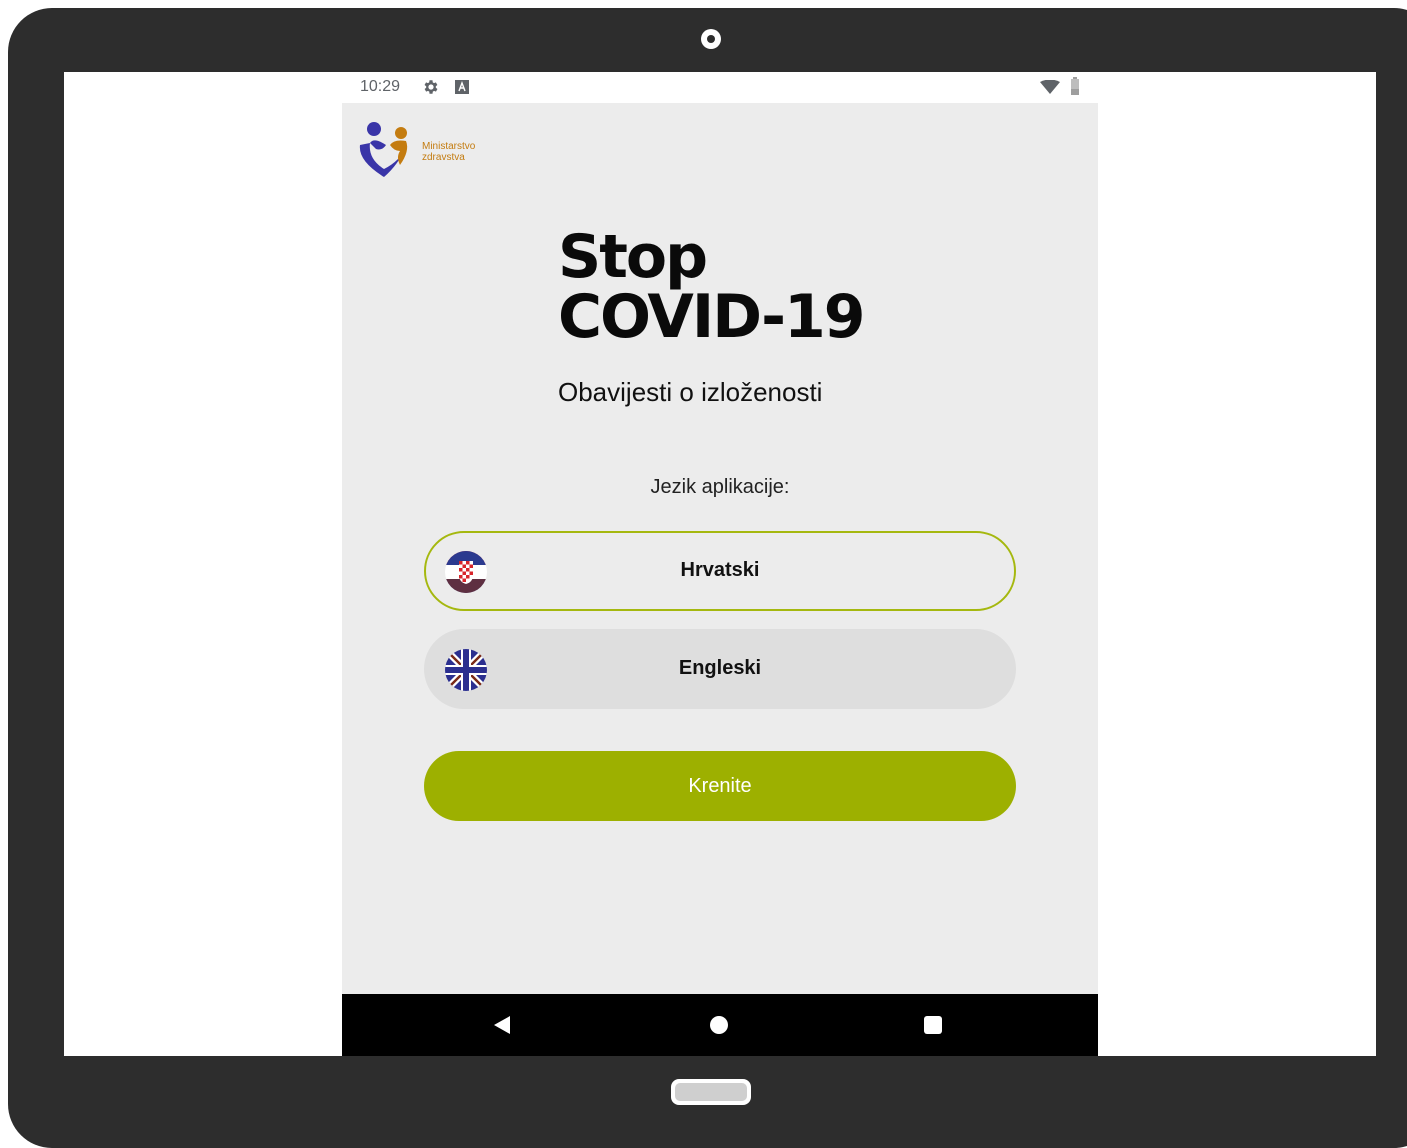  I want to click on app-title-line2: COVID-19, so click(712, 317).